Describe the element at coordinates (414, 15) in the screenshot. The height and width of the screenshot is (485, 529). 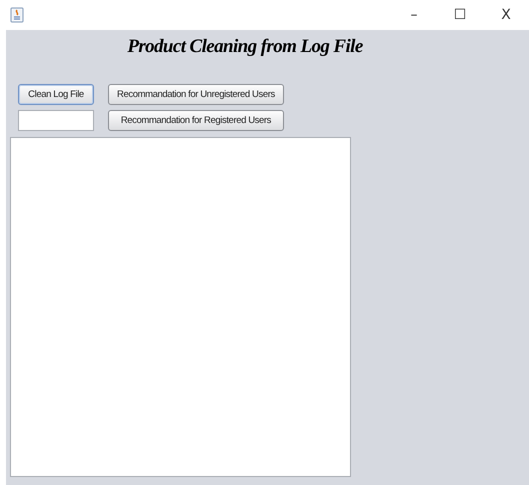
I see `minimize-button: –` at that location.